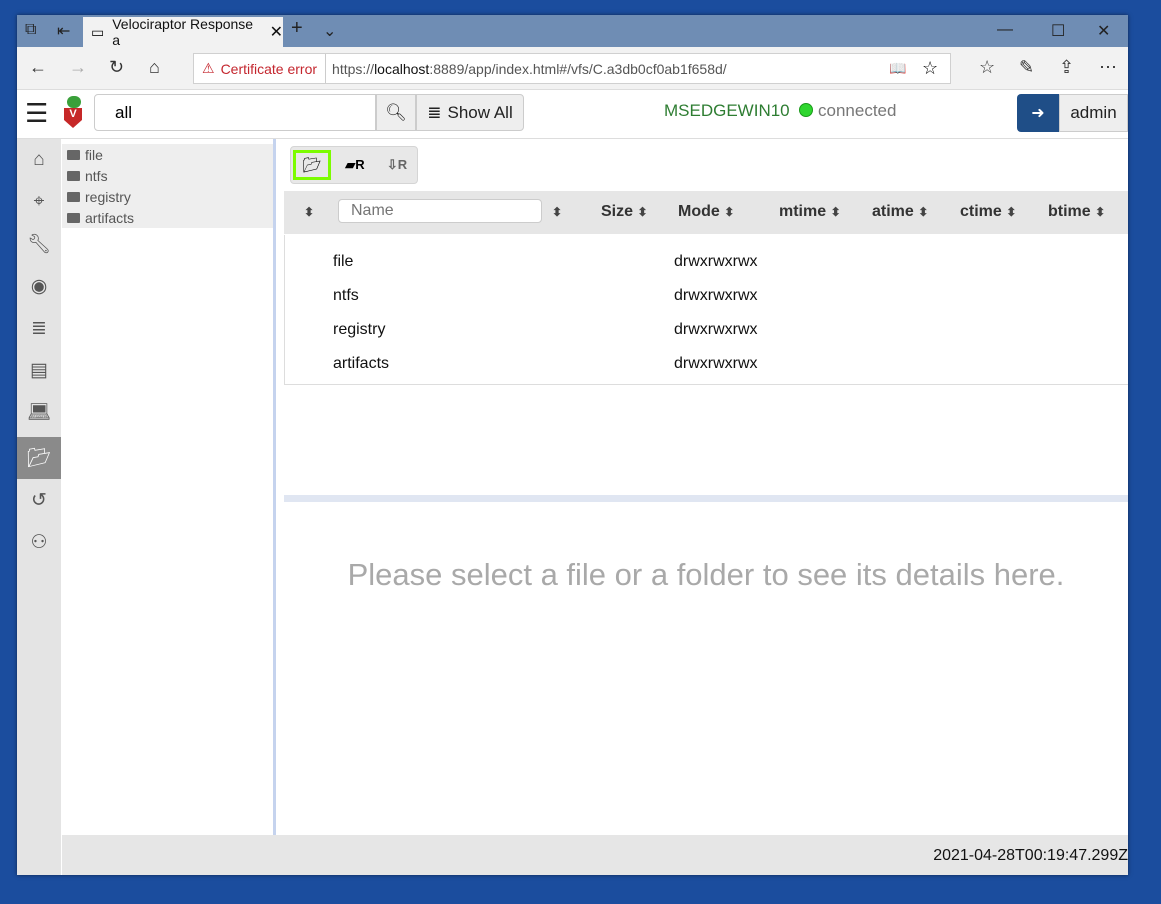 The height and width of the screenshot is (904, 1161). I want to click on column-btime: btime ⬍, so click(1076, 212).